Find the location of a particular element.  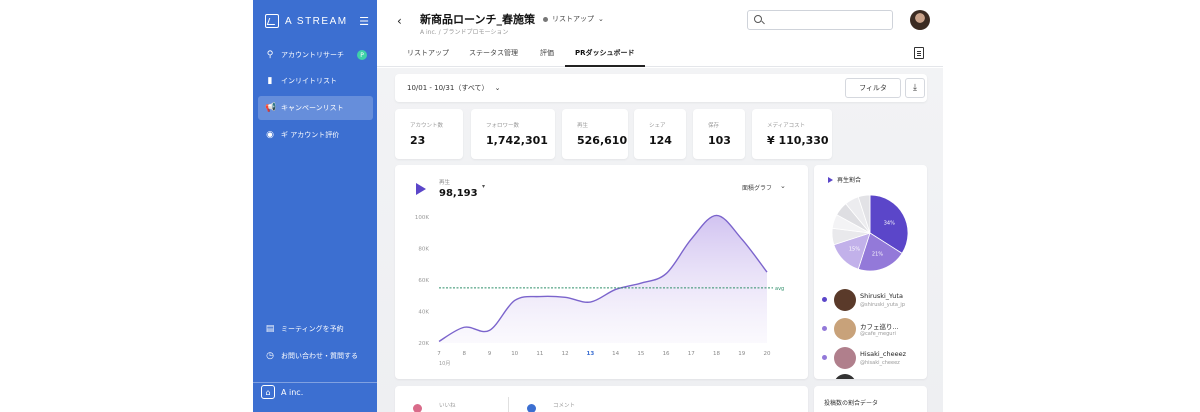

tab-bar: リストアップ ステータス管理 評価 PRダッシュボード is located at coordinates (660, 54).